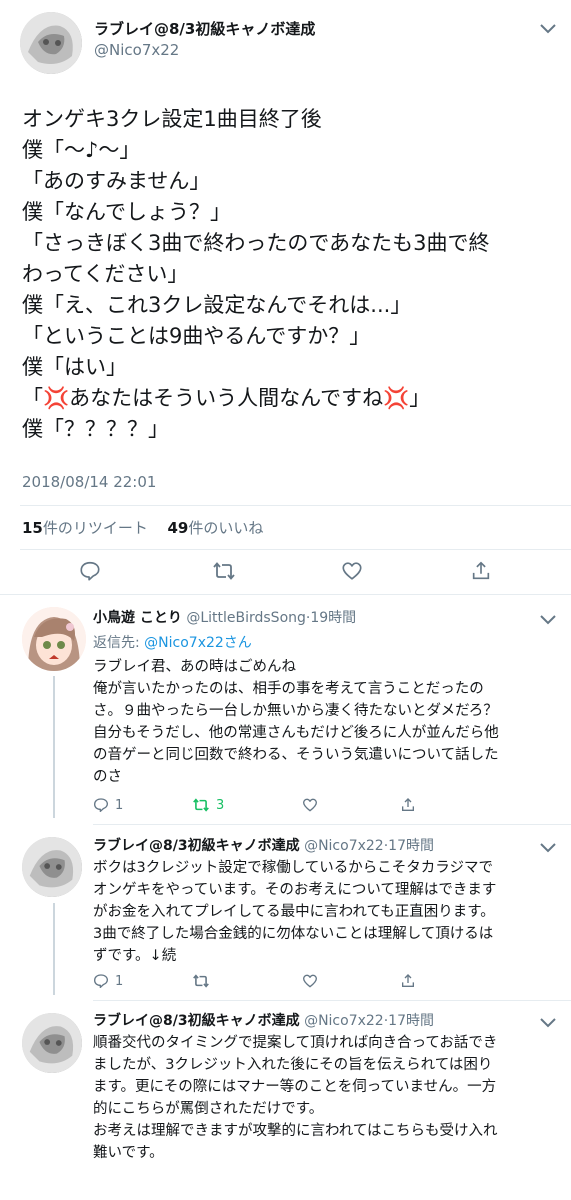  I want to click on reply-header: 小鳥遊 ことり @LittleBirdsSong·19時間, so click(225, 618).